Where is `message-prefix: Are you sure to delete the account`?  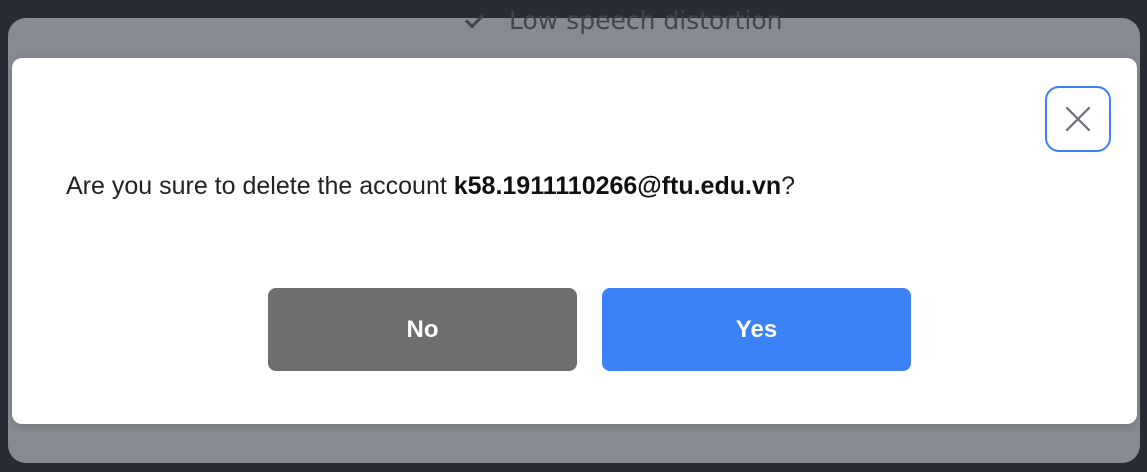
message-prefix: Are you sure to delete the account is located at coordinates (260, 186).